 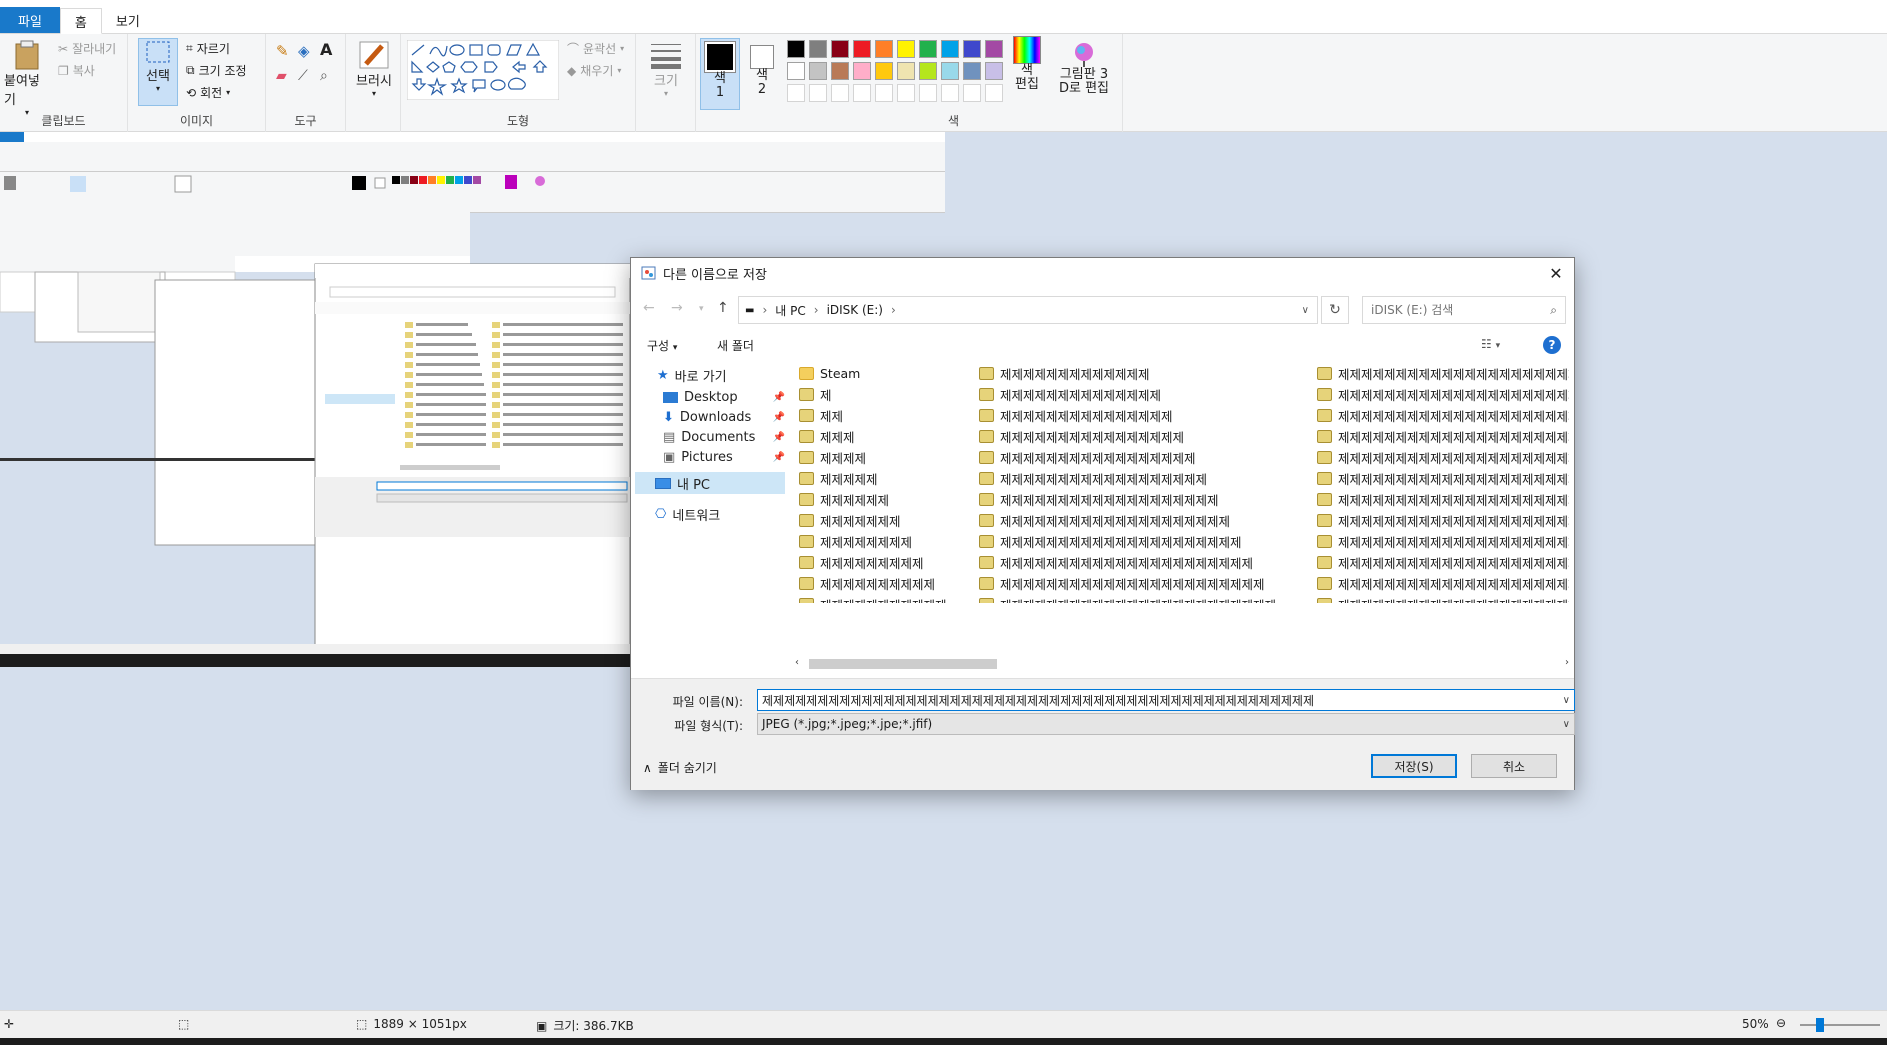 I want to click on file-item: 제제제제제제제제제제, so click(x=889, y=583).